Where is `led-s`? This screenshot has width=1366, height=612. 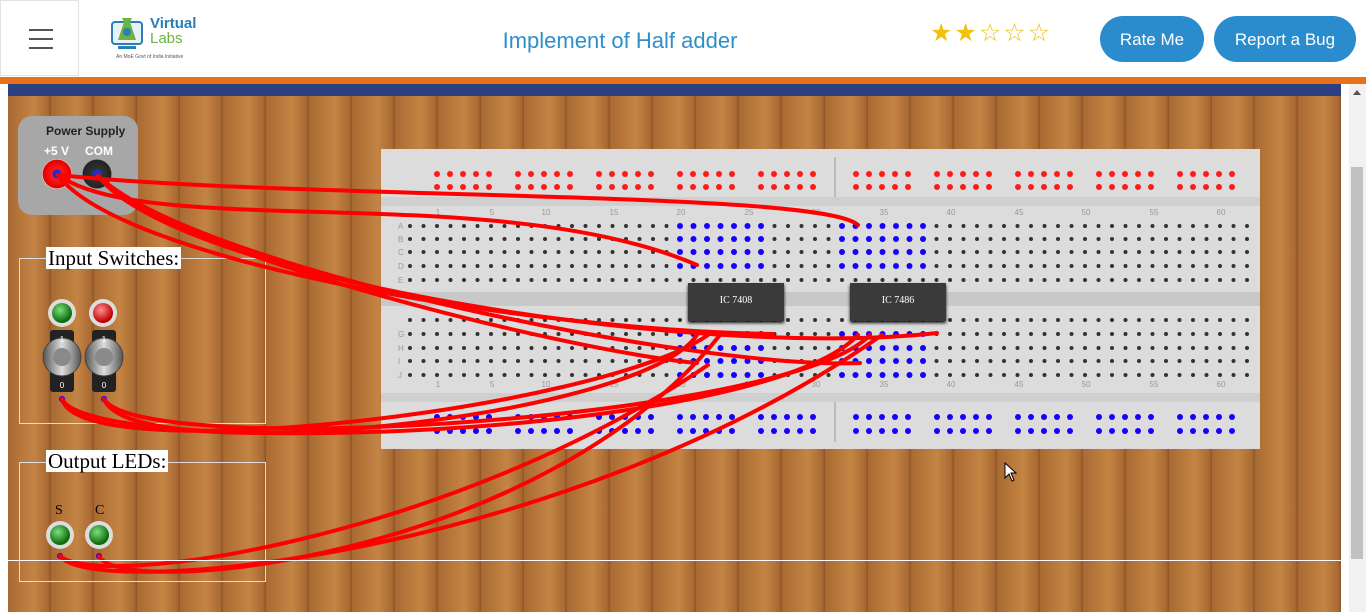 led-s is located at coordinates (60, 535).